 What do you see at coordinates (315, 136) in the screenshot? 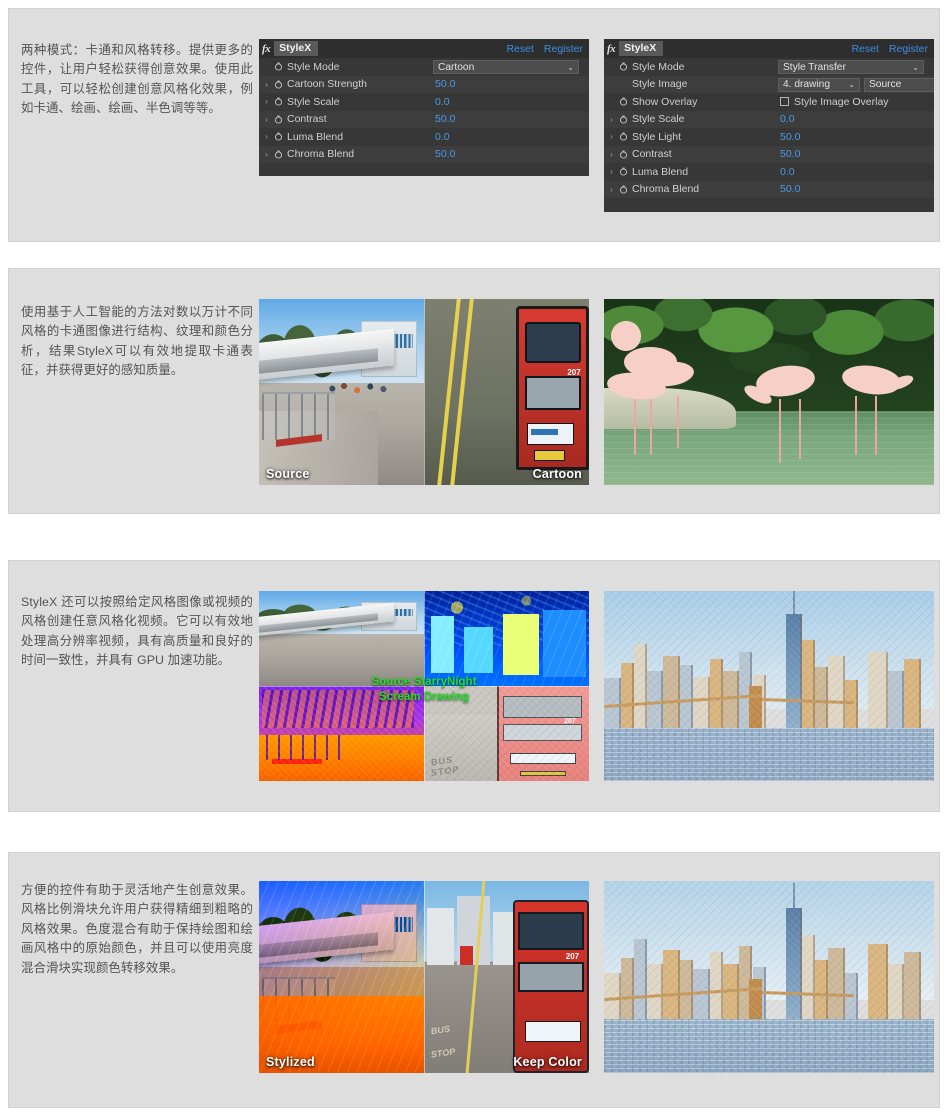
I see `property-label: Luma Blend` at bounding box center [315, 136].